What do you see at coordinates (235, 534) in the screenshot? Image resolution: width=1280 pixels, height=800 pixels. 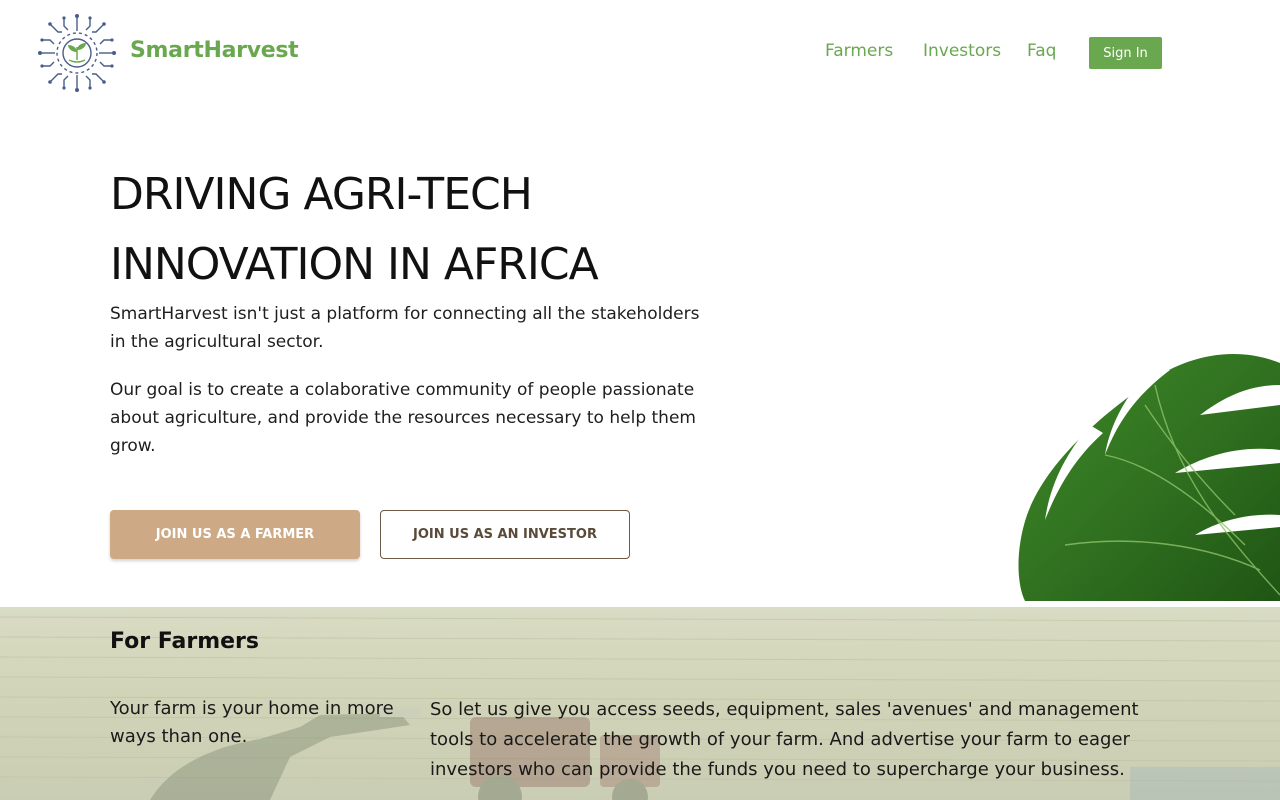 I see `join-as-farmer-button: JOIN US AS A FARMER` at bounding box center [235, 534].